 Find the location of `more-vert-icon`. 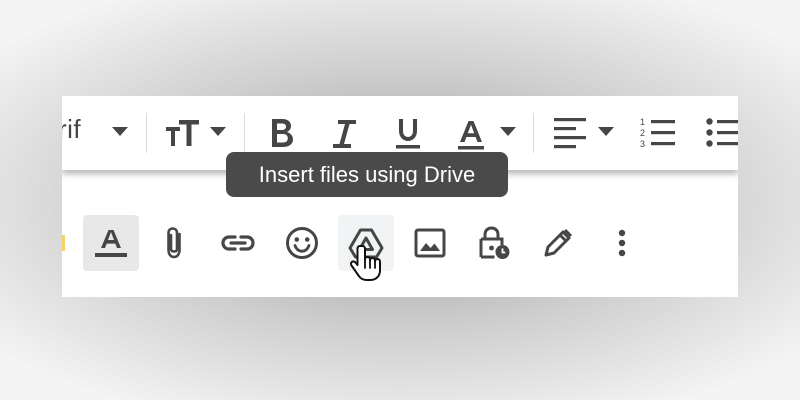

more-vert-icon is located at coordinates (622, 243).